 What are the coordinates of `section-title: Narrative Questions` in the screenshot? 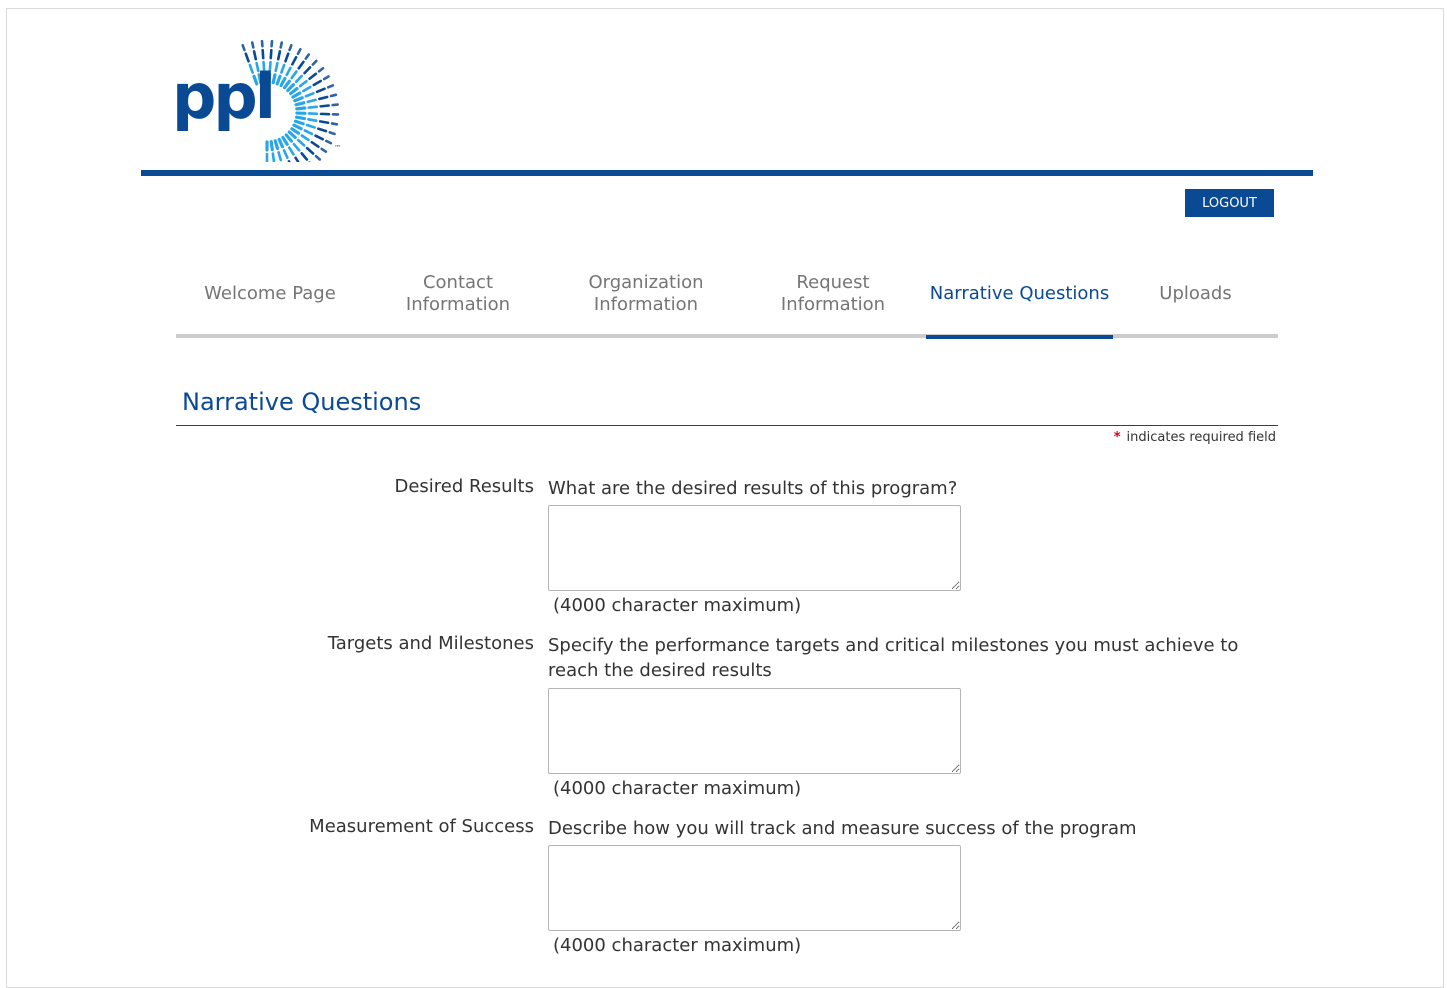 It's located at (301, 402).